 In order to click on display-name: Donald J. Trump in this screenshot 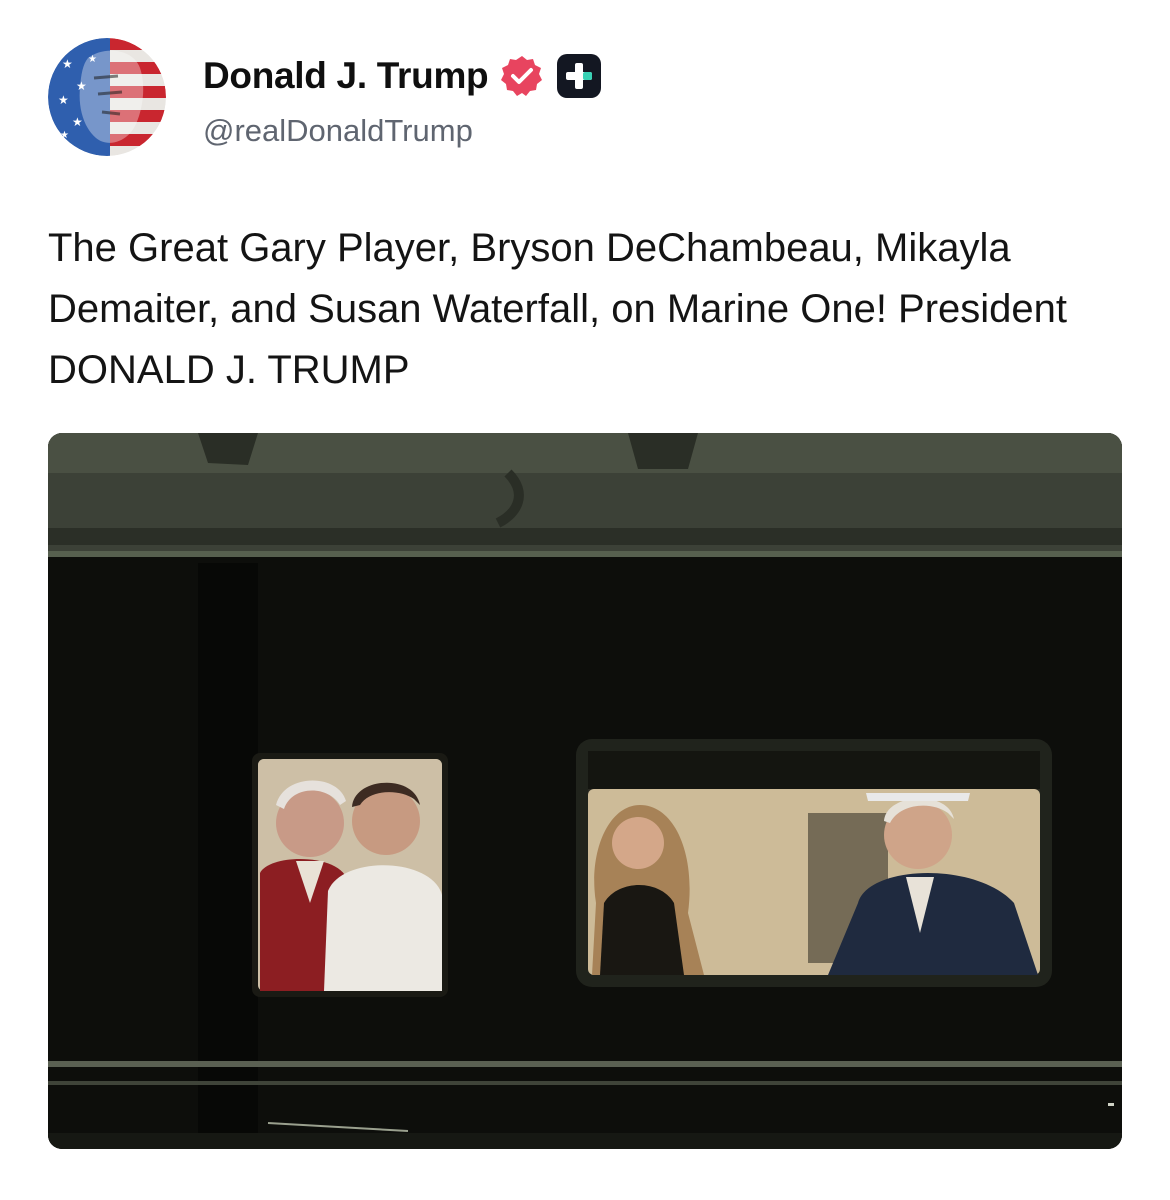, I will do `click(346, 76)`.